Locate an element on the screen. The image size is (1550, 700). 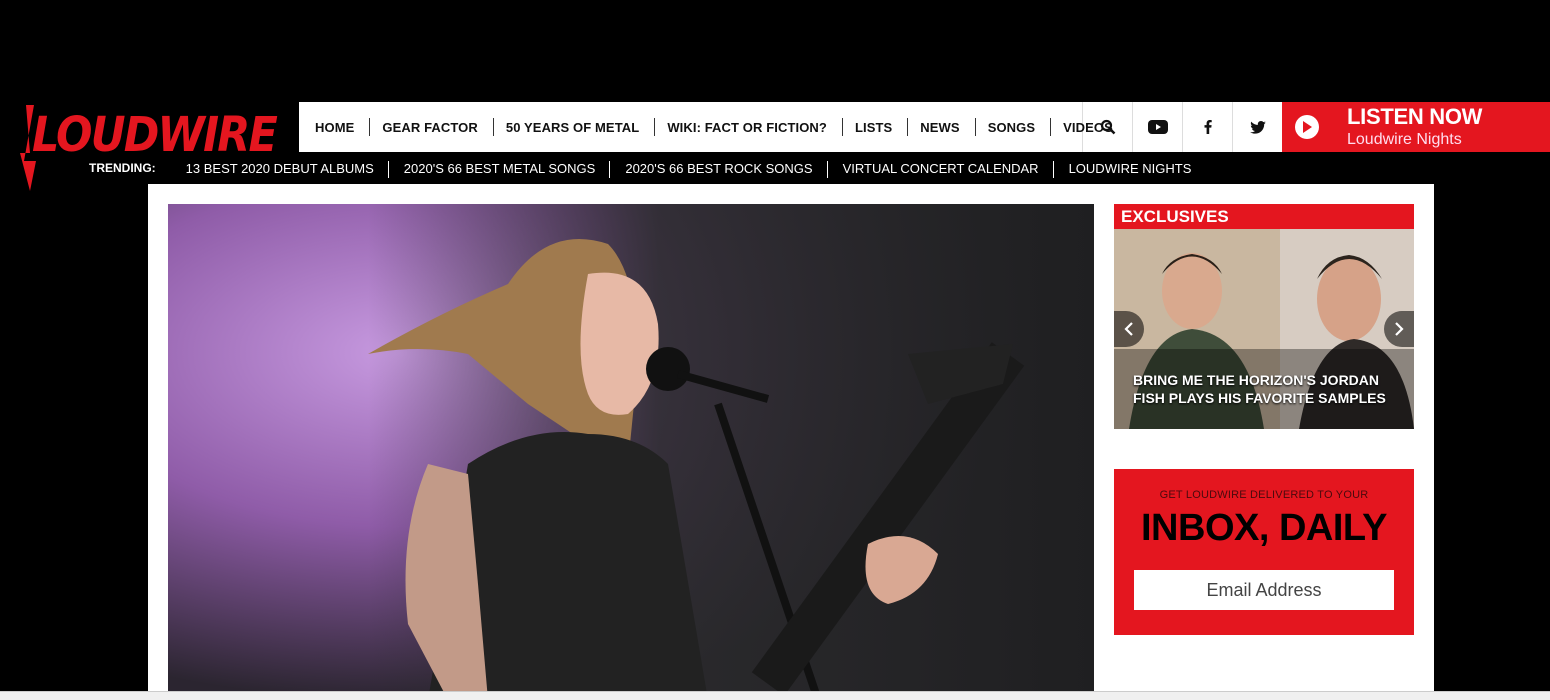
newsletter-pretitle: GET LOUDWIRE DELIVERED TO YOUR is located at coordinates (1264, 495).